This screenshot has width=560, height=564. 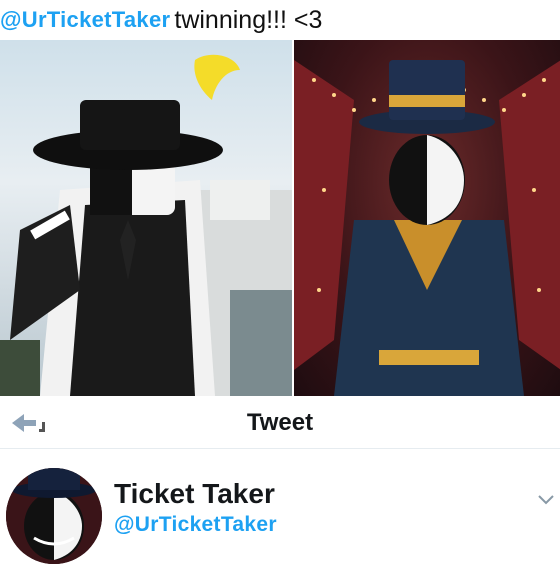 I want to click on page-title: Tweet, so click(x=280, y=422).